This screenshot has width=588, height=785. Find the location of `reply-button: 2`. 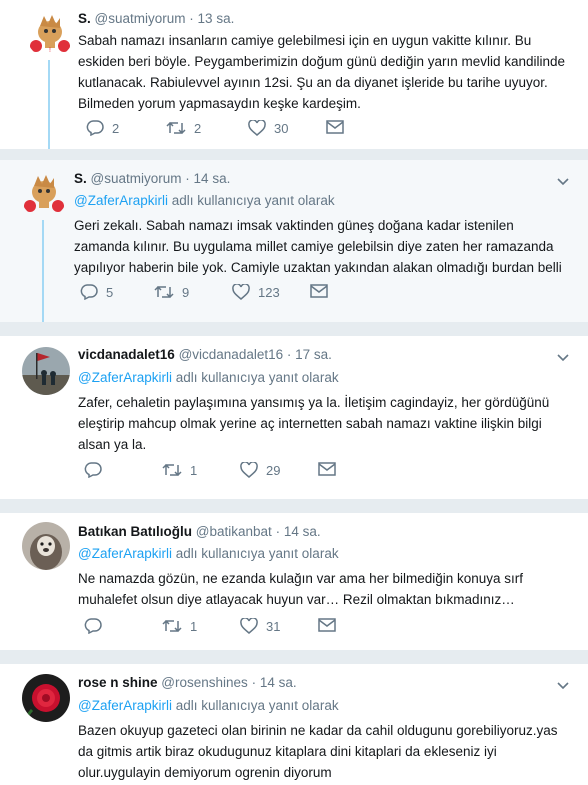

reply-button: 2 is located at coordinates (102, 128).